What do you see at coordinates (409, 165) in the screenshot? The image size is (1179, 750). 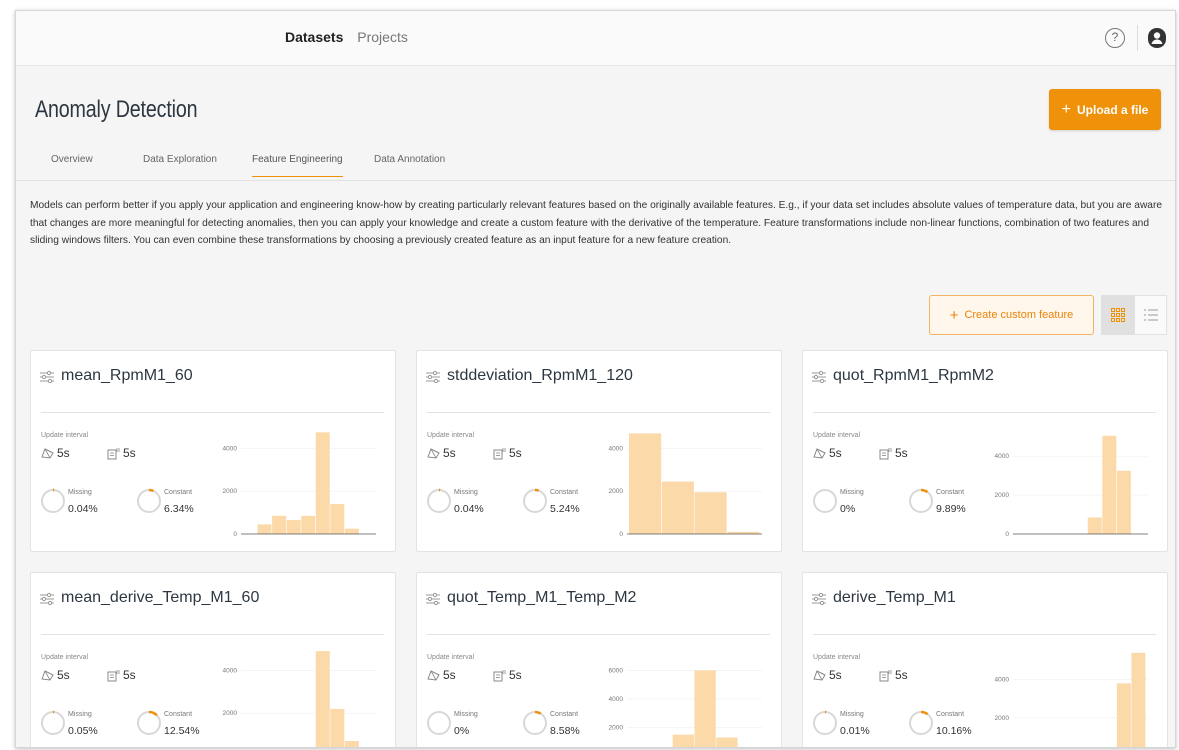 I see `tab-data-annotation: Data Annotation` at bounding box center [409, 165].